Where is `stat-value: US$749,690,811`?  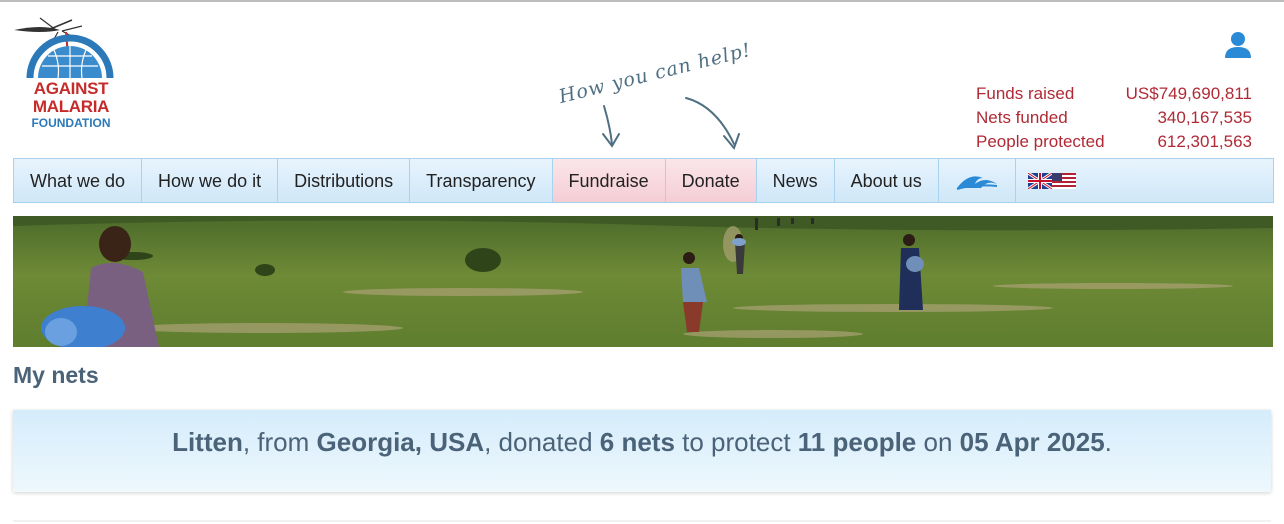
stat-value: US$749,690,811 is located at coordinates (1188, 93).